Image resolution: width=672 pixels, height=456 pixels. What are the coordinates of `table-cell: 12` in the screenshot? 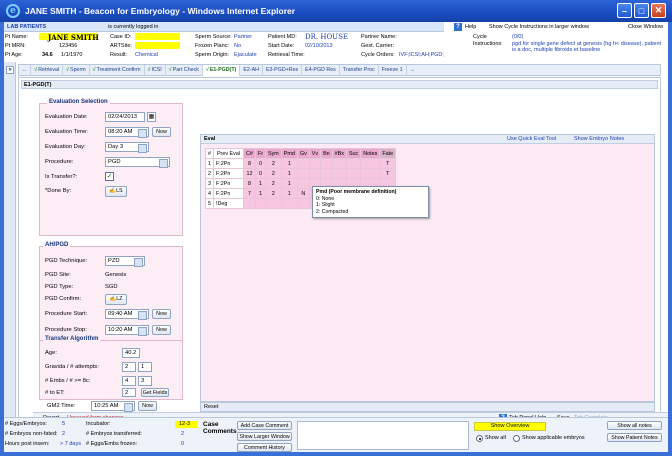 It's located at (249, 173).